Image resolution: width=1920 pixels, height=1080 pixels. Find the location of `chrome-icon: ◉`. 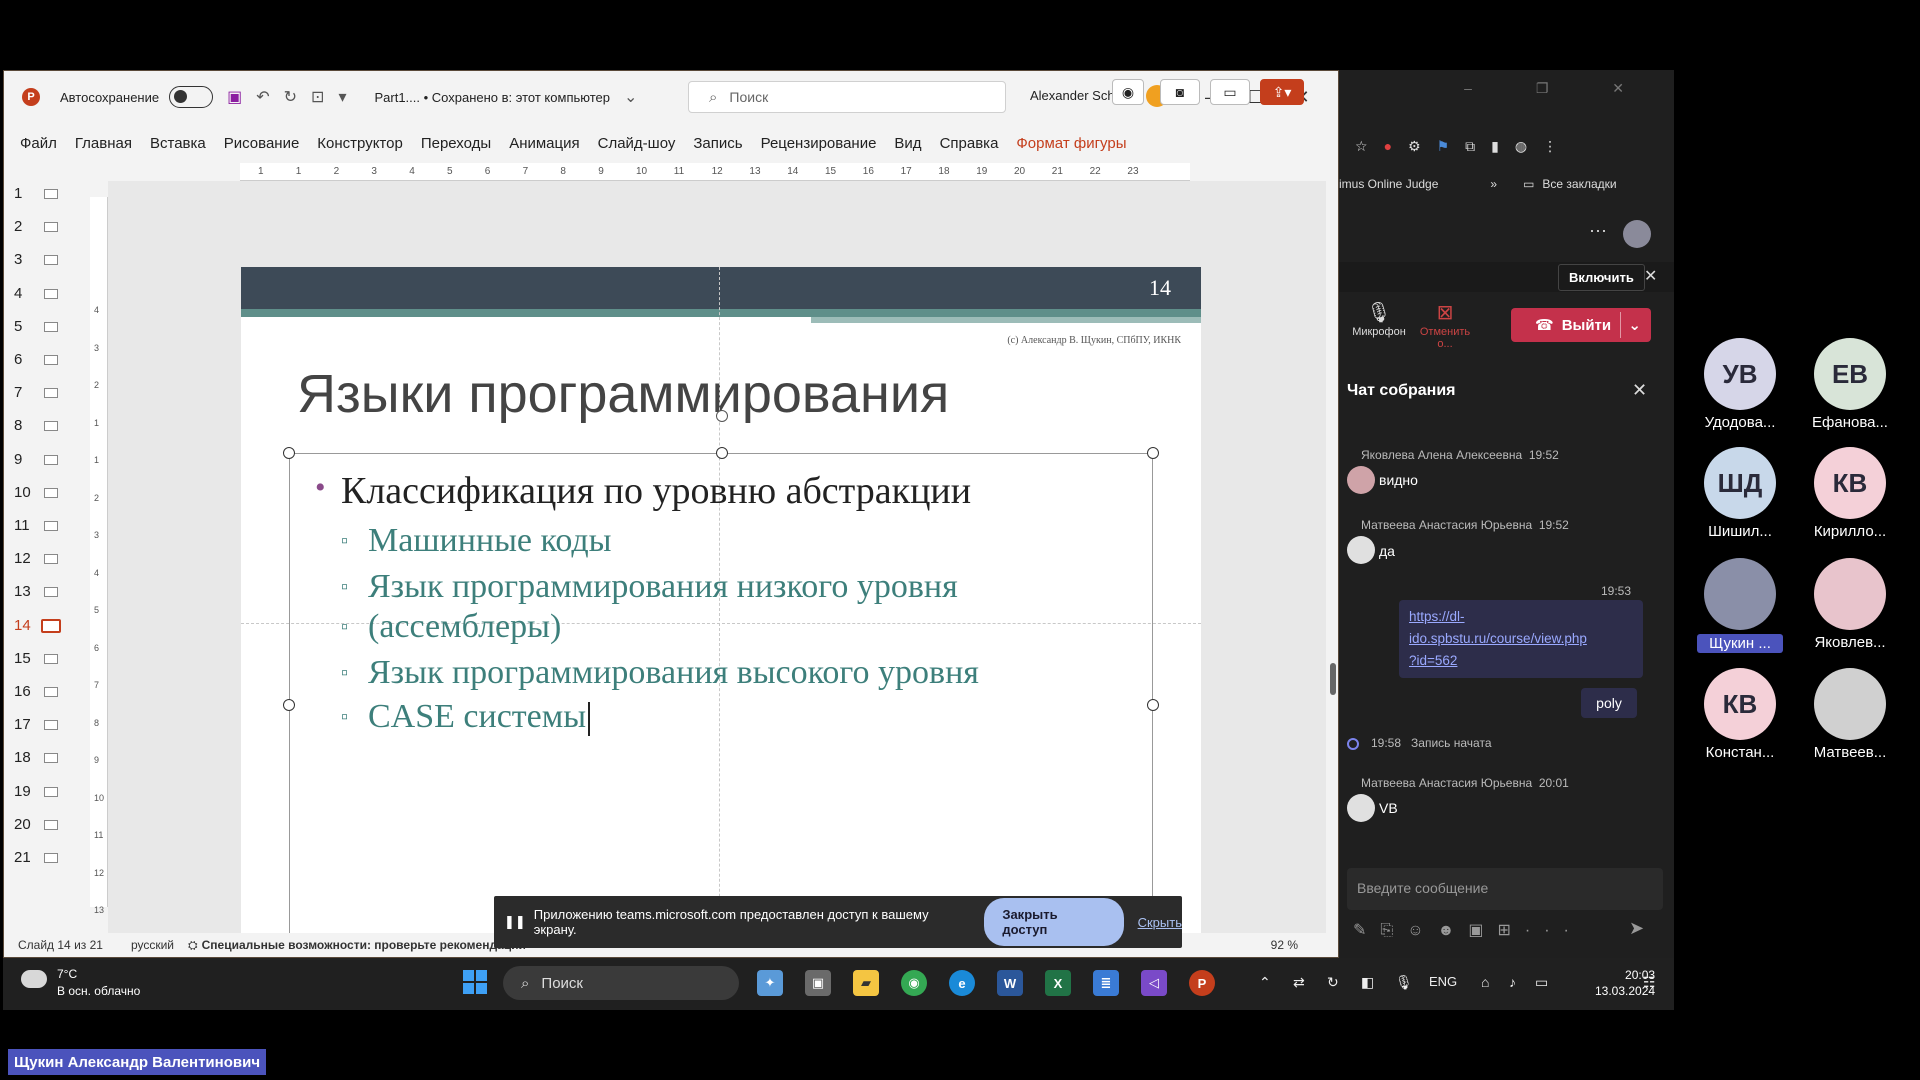

chrome-icon: ◉ is located at coordinates (914, 983).